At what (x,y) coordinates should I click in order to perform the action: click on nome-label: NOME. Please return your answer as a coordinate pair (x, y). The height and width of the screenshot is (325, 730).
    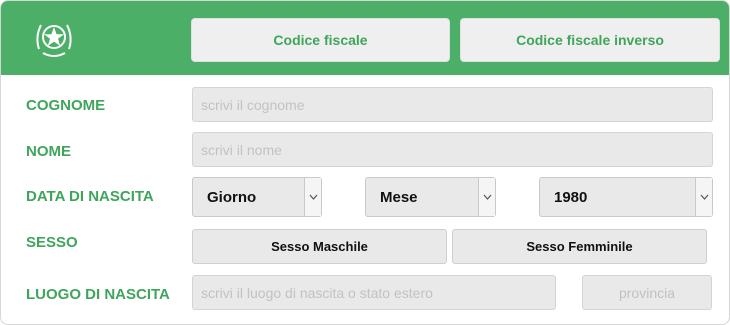
    Looking at the image, I should click on (48, 151).